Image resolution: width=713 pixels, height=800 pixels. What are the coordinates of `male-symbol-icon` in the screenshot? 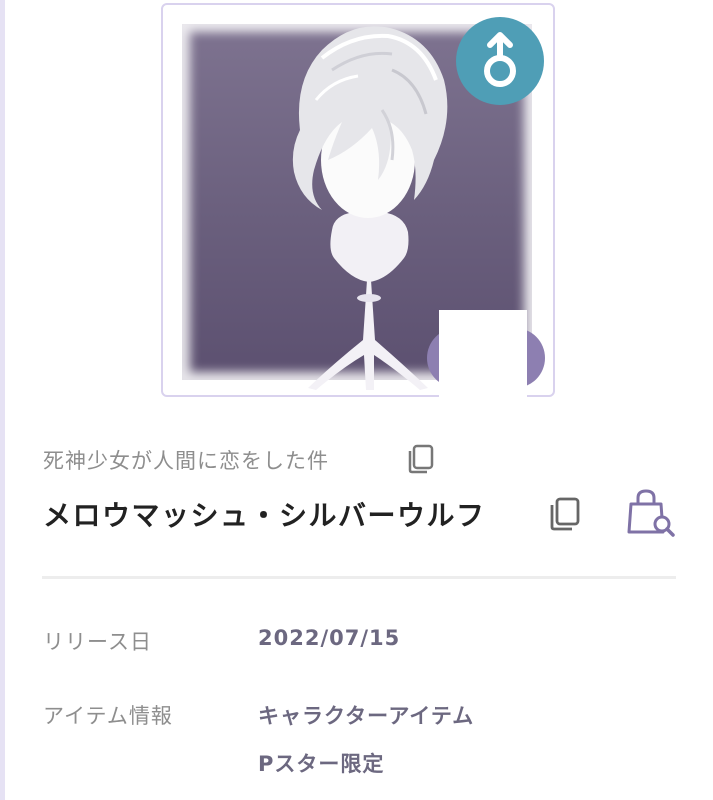 It's located at (500, 59).